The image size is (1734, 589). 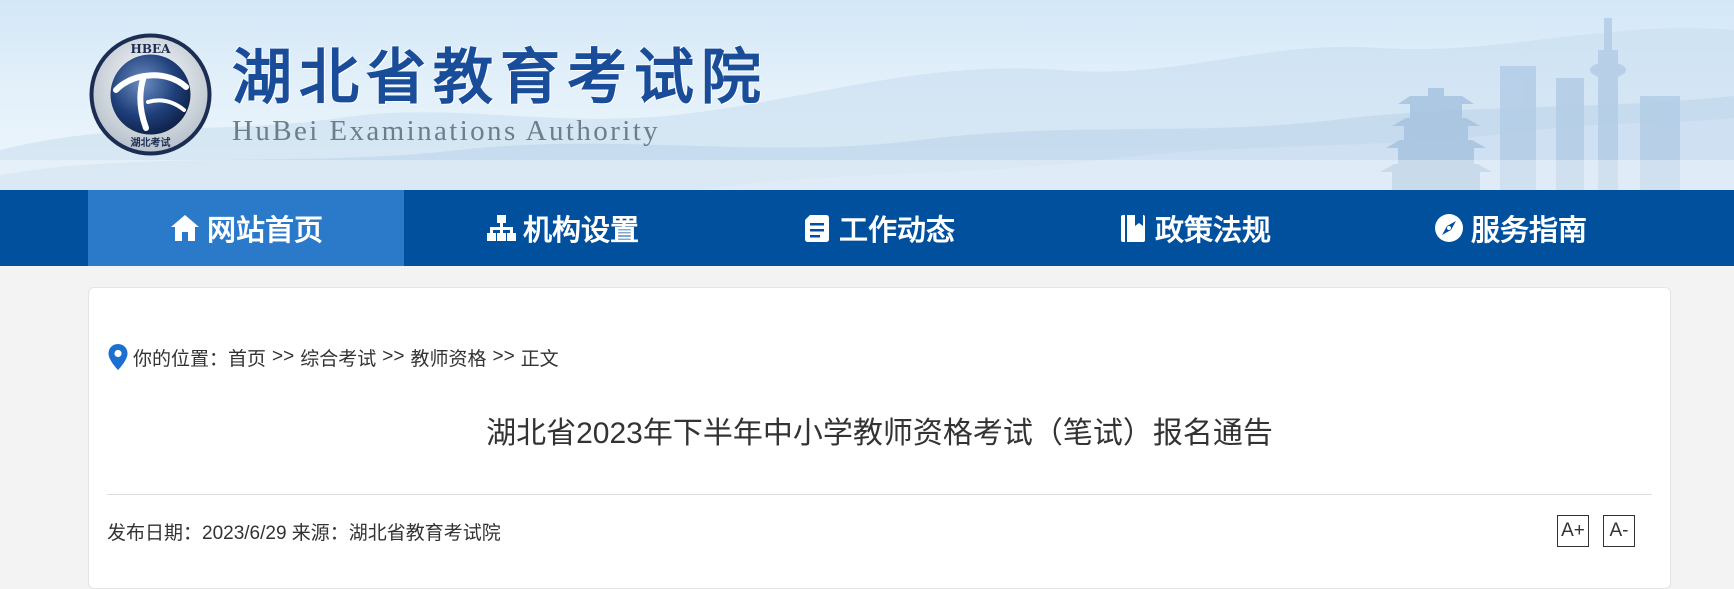 I want to click on nav-item-home: 网站首页, so click(x=246, y=228).